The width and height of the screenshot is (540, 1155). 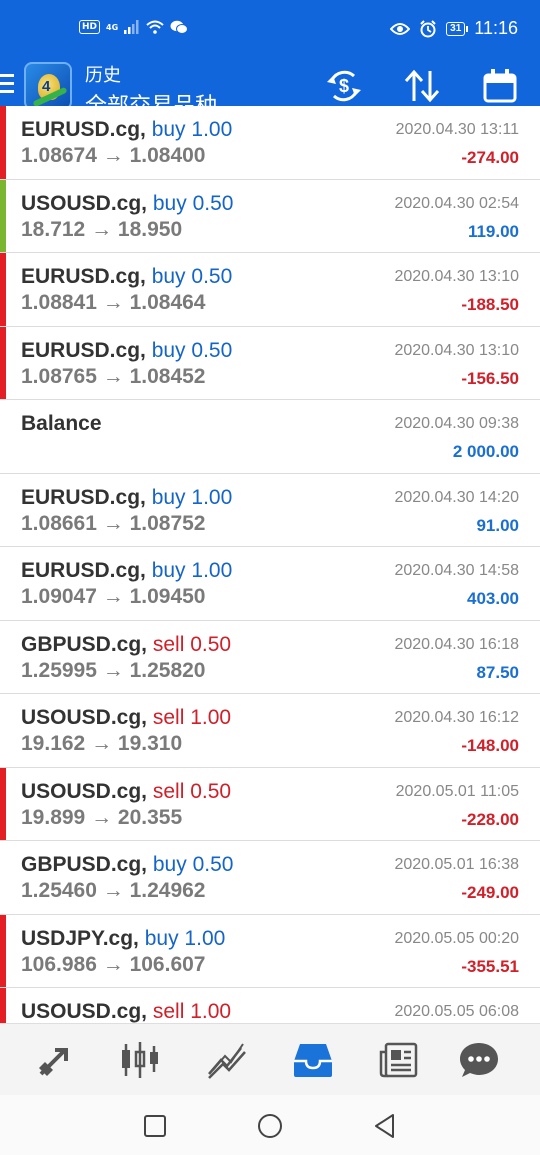 I want to click on recents-button, so click(x=155, y=1126).